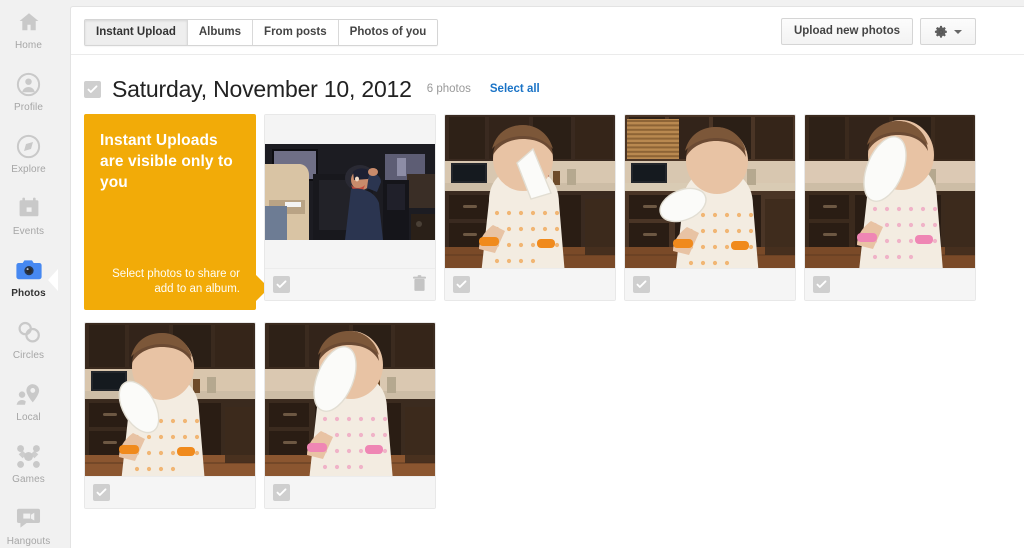 Image resolution: width=1024 pixels, height=548 pixels. I want to click on sidebar-item-label: Games, so click(28, 479).